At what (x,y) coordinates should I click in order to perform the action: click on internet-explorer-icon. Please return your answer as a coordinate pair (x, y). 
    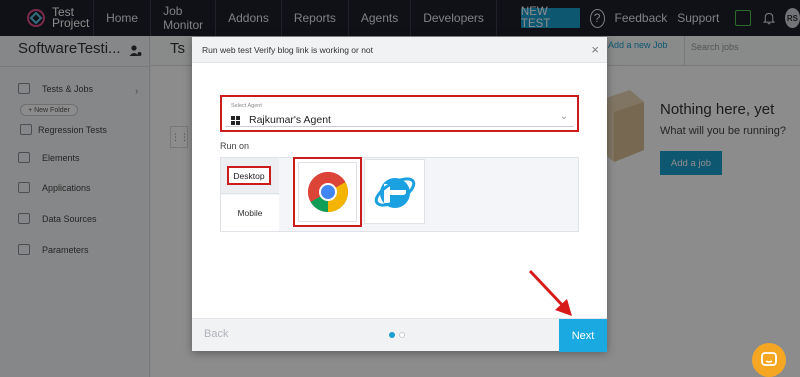
    Looking at the image, I should click on (394, 192).